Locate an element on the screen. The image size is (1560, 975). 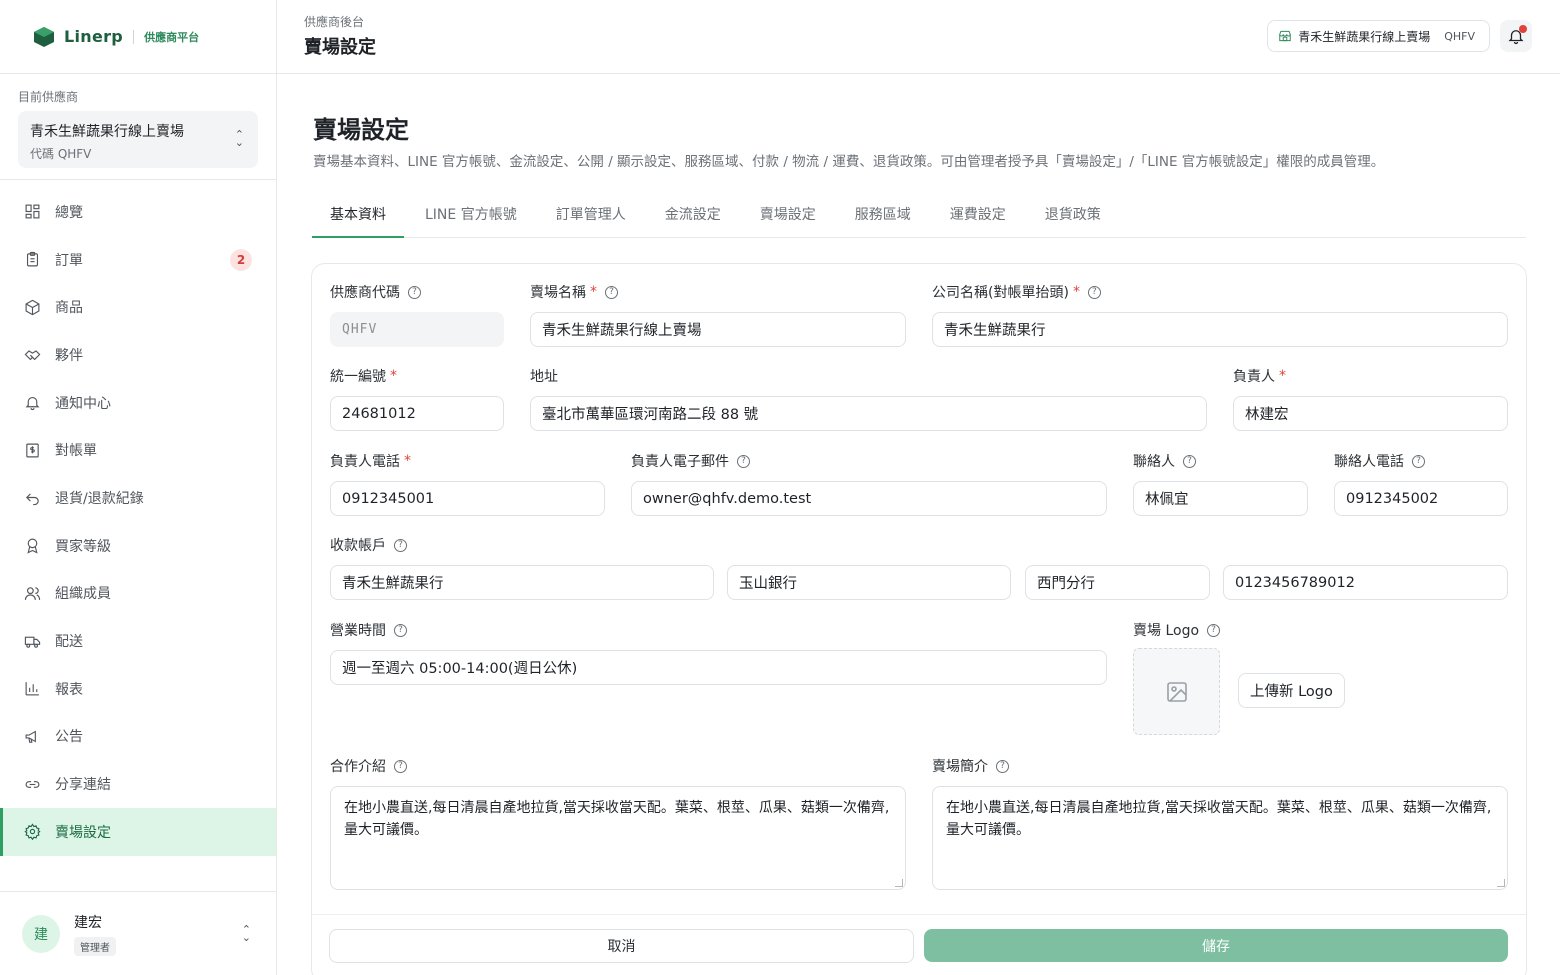
field-label: 營業時間 is located at coordinates (358, 631).